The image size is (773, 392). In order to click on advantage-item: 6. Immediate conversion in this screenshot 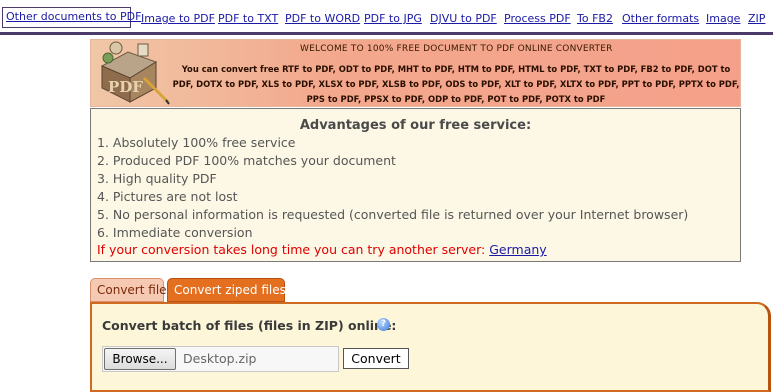, I will do `click(175, 232)`.